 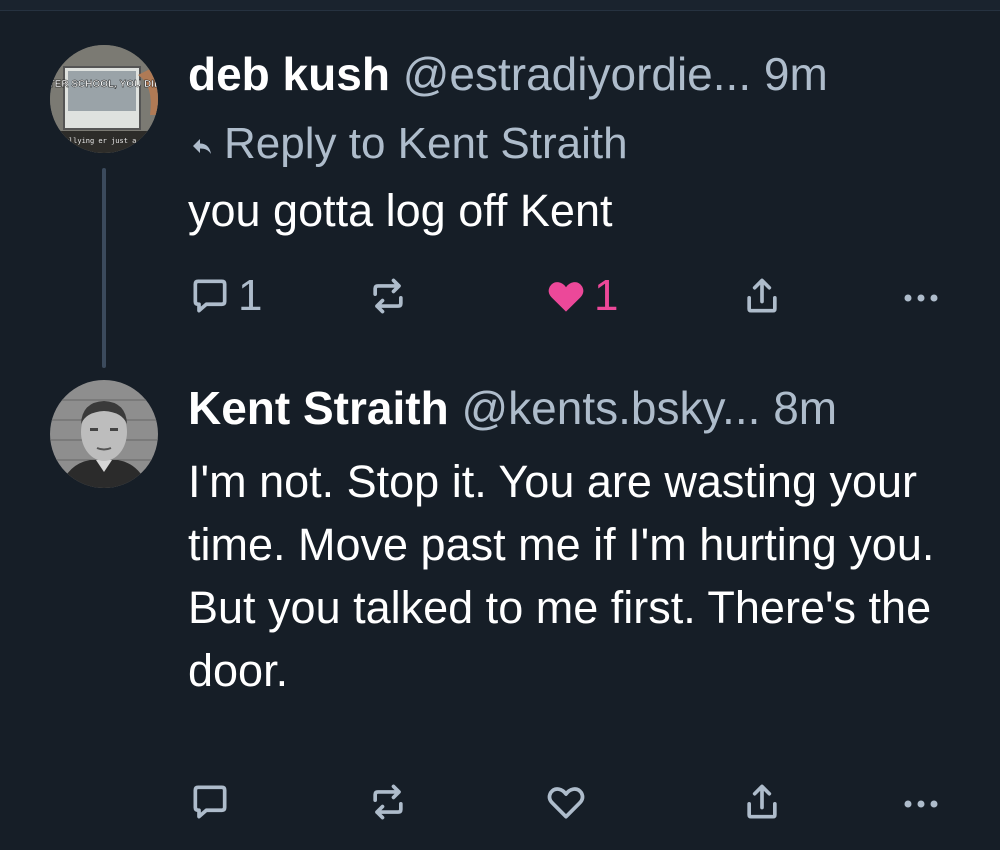 I want to click on post-text: you gotta log off Kent, so click(x=400, y=210).